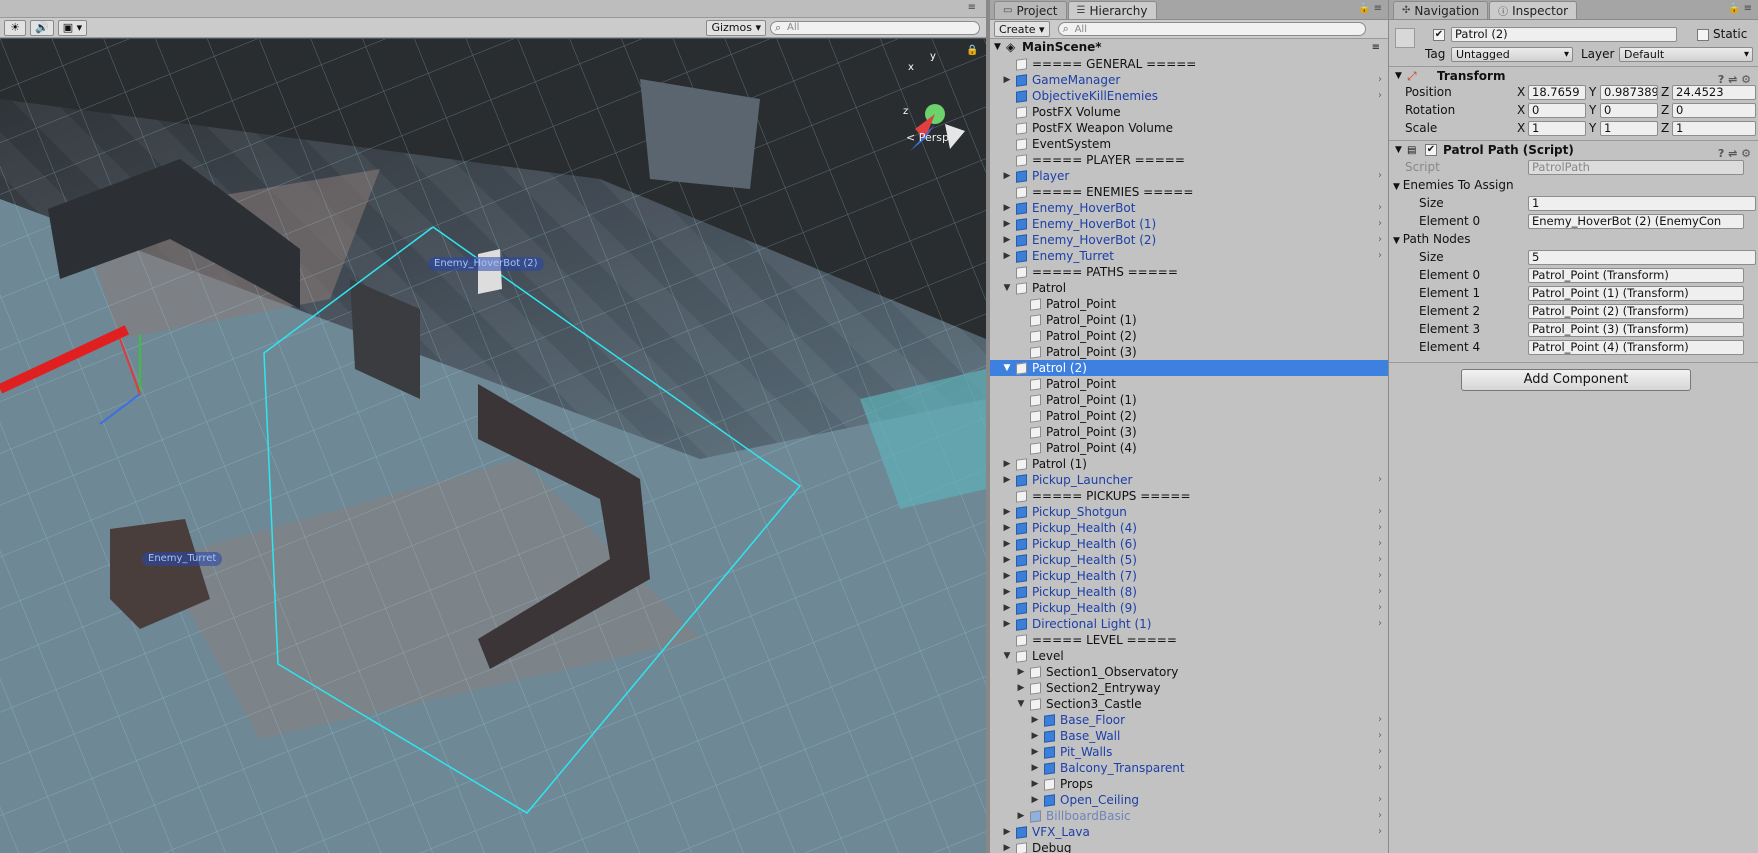 The width and height of the screenshot is (1758, 853). What do you see at coordinates (1189, 128) in the screenshot?
I see `hierarchy-item: PostFX Weapon Volume` at bounding box center [1189, 128].